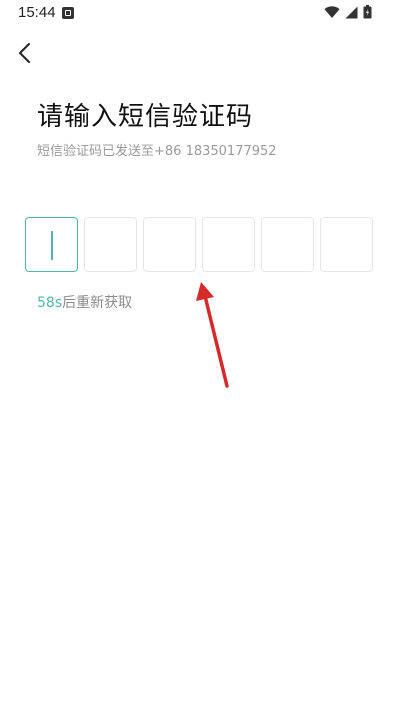 The height and width of the screenshot is (710, 400). What do you see at coordinates (145, 117) in the screenshot?
I see `page-title: 请输入短信验证码` at bounding box center [145, 117].